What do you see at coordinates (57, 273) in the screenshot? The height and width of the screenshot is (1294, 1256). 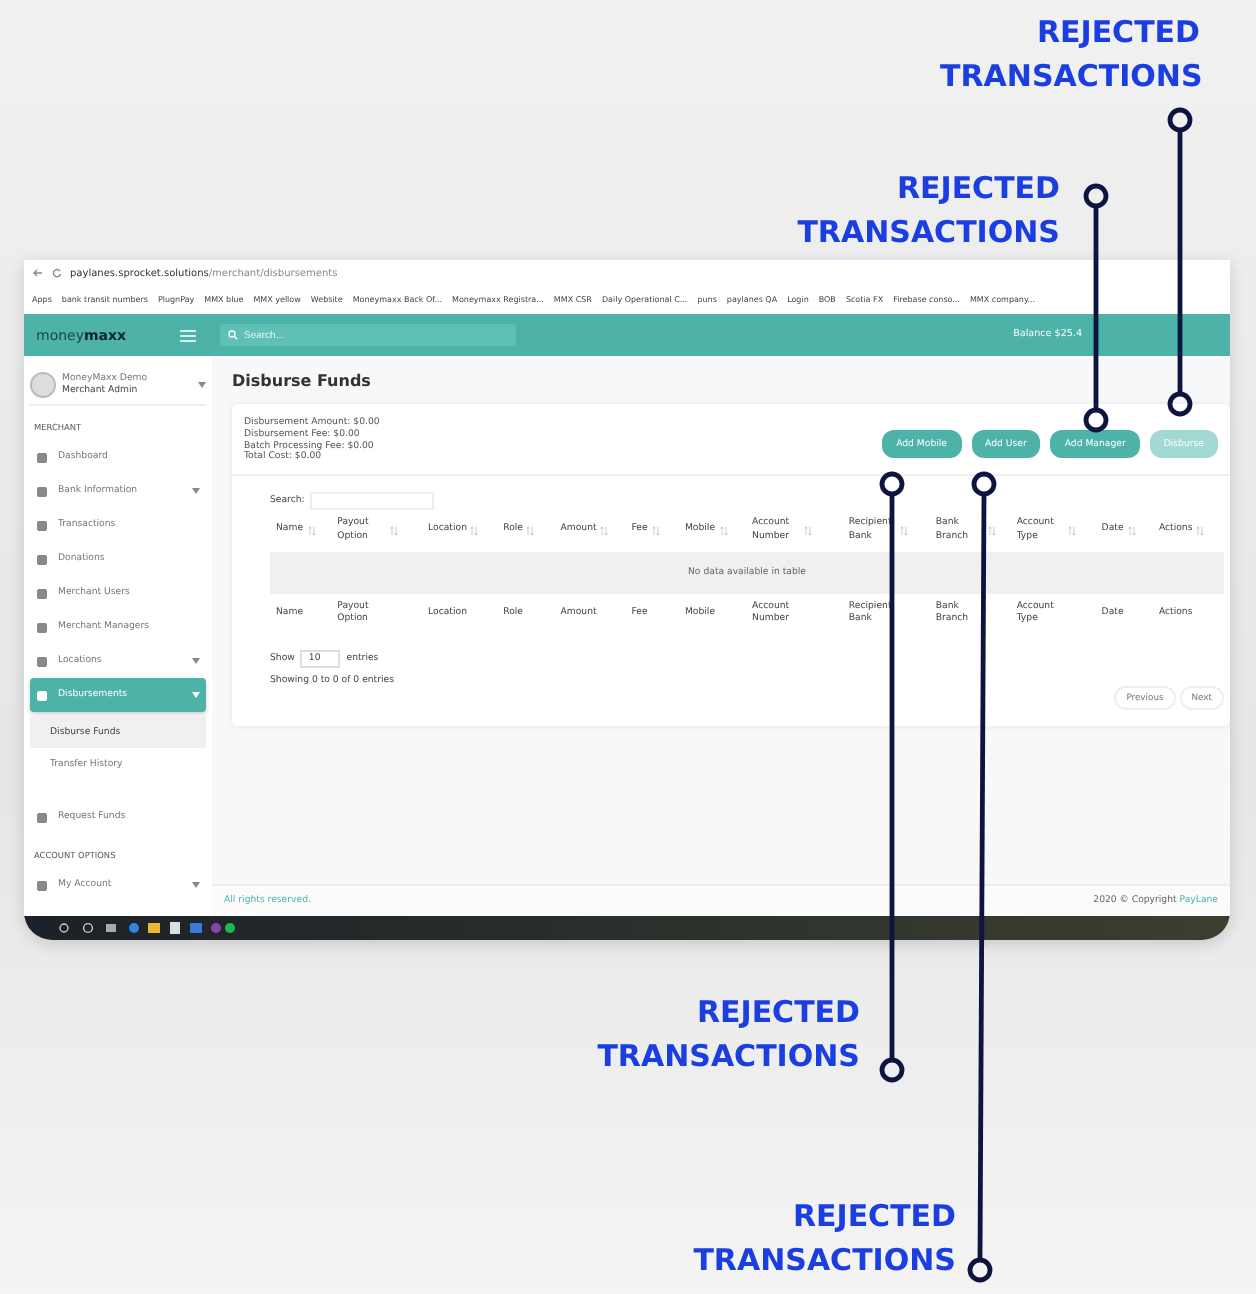 I see `reload-icon` at bounding box center [57, 273].